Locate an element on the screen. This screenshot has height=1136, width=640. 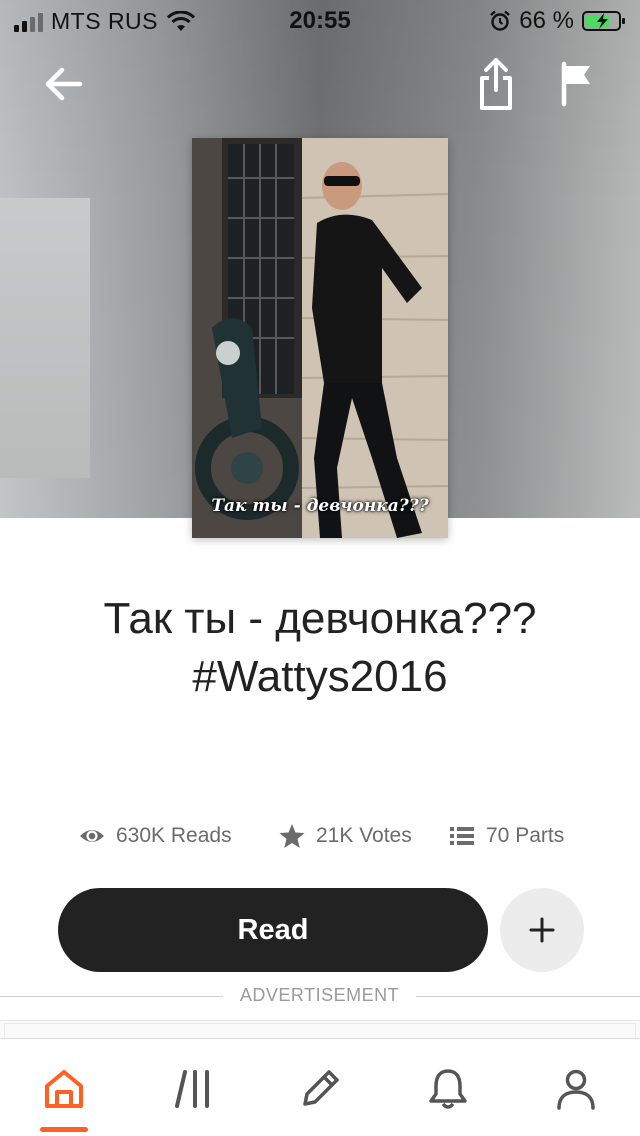
share-icon is located at coordinates (496, 84).